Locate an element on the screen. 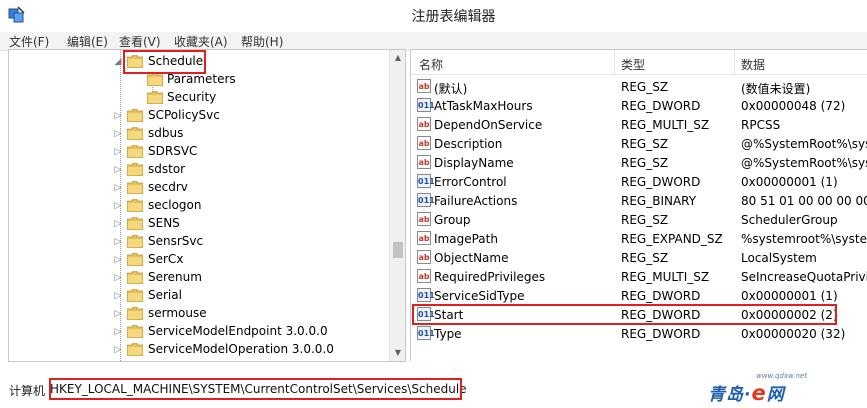 The image size is (867, 408). tree-item: ▷ secdrv is located at coordinates (199, 188).